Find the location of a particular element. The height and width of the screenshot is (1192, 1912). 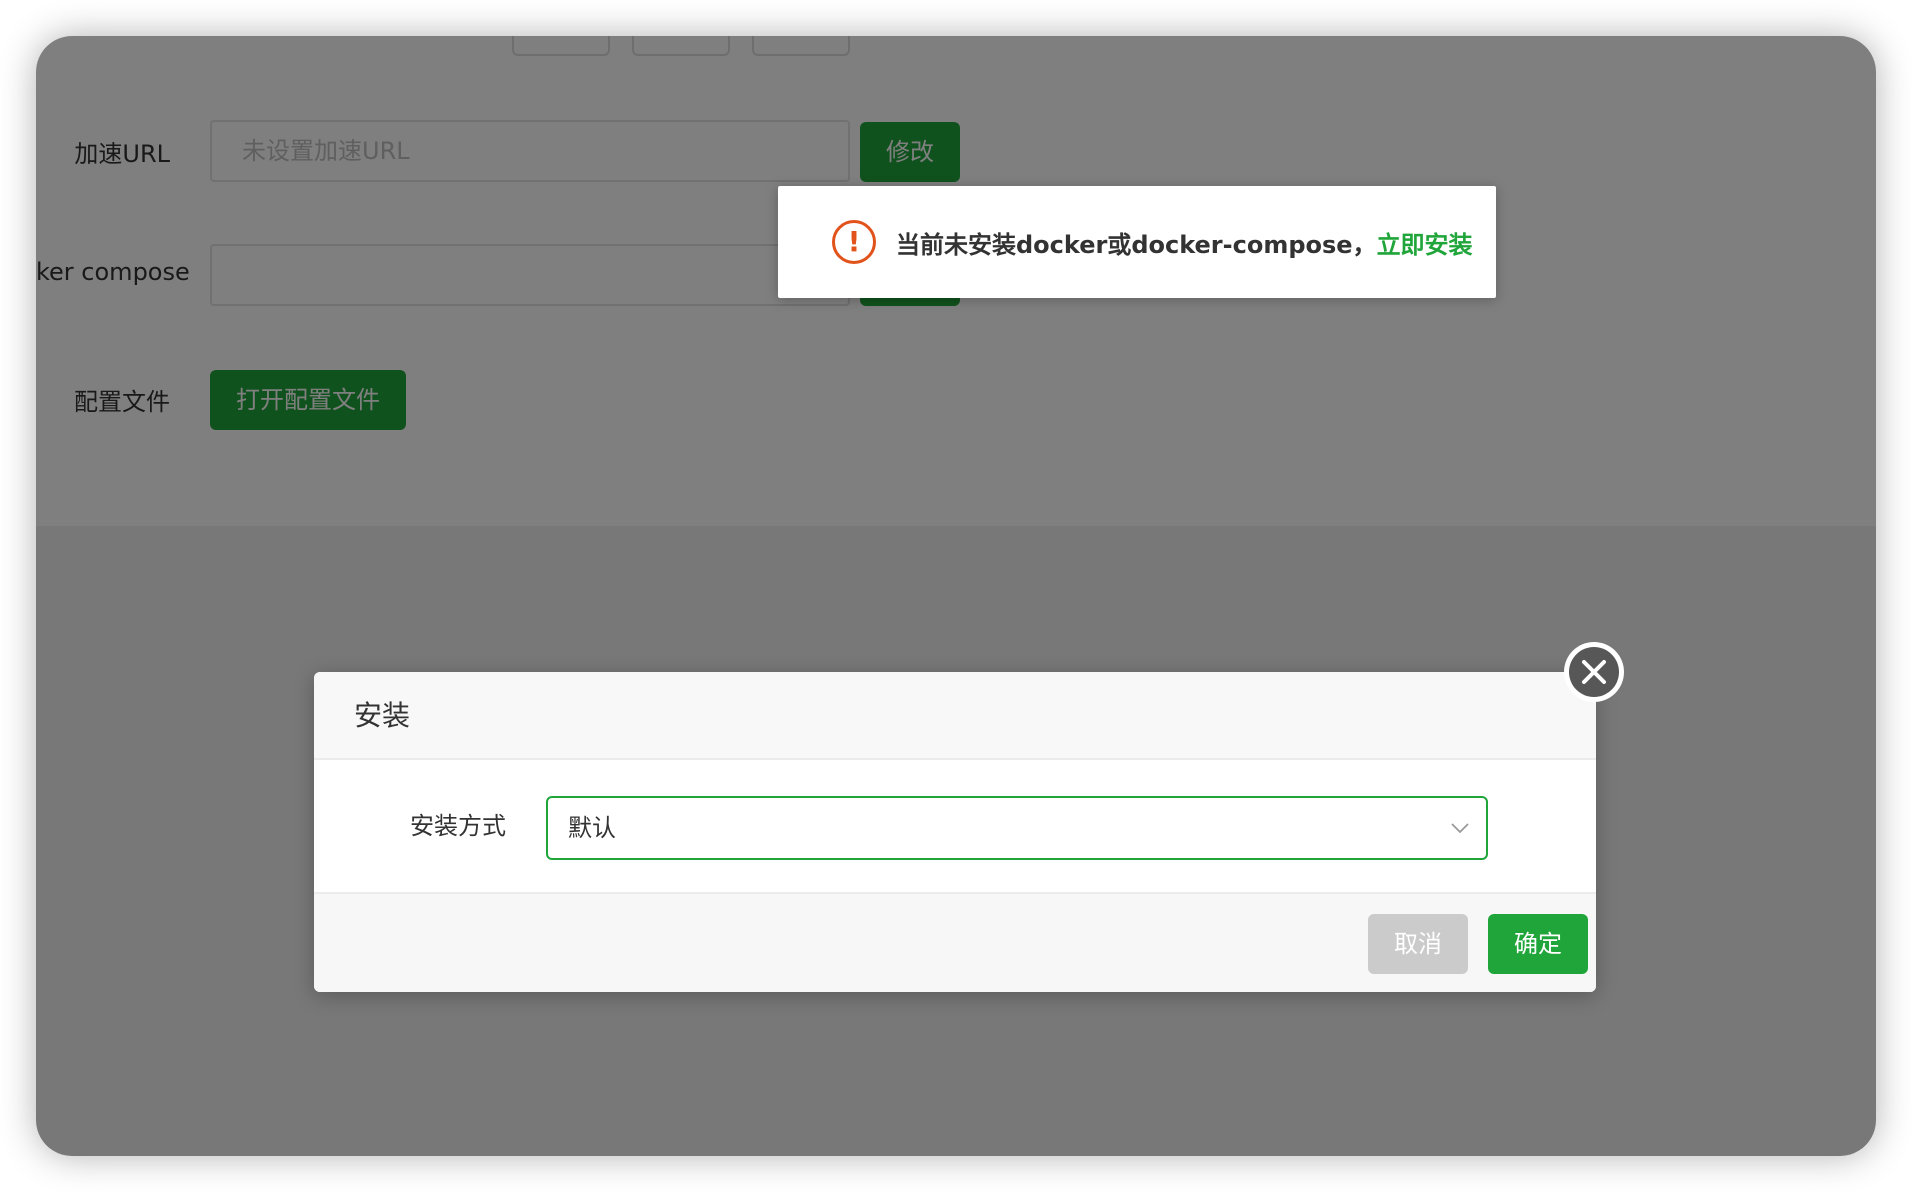

docker-missing-toast: ! 当前未安装docker或docker-compose， 立即安装 is located at coordinates (1137, 242).